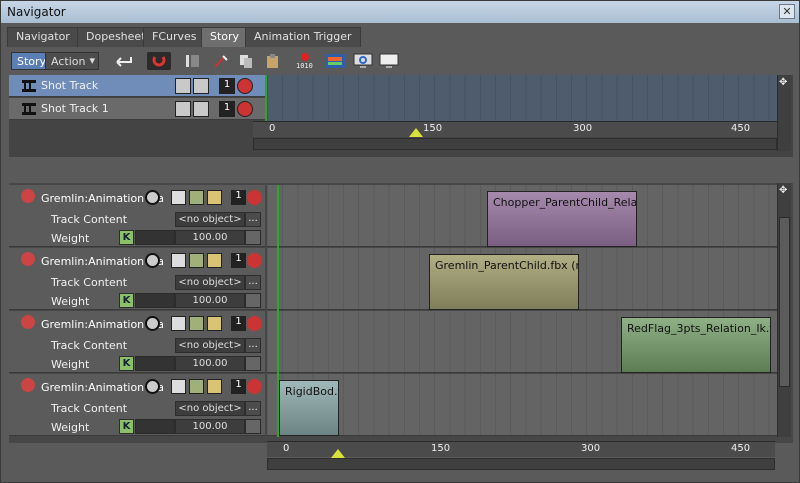 The width and height of the screenshot is (800, 483). I want to click on story-clip: RigidBod.fb, so click(309, 408).